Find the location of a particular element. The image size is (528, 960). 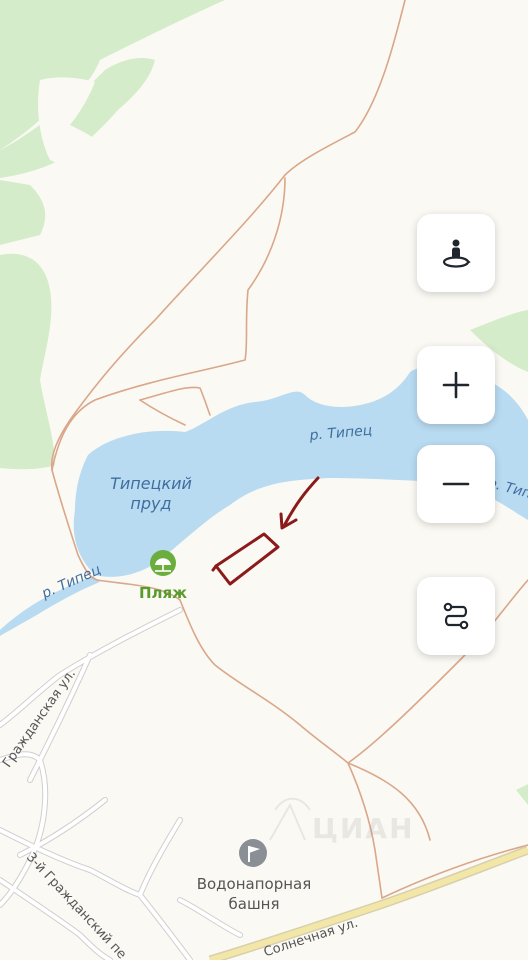

watermark-text: ЦИАН is located at coordinates (363, 828).